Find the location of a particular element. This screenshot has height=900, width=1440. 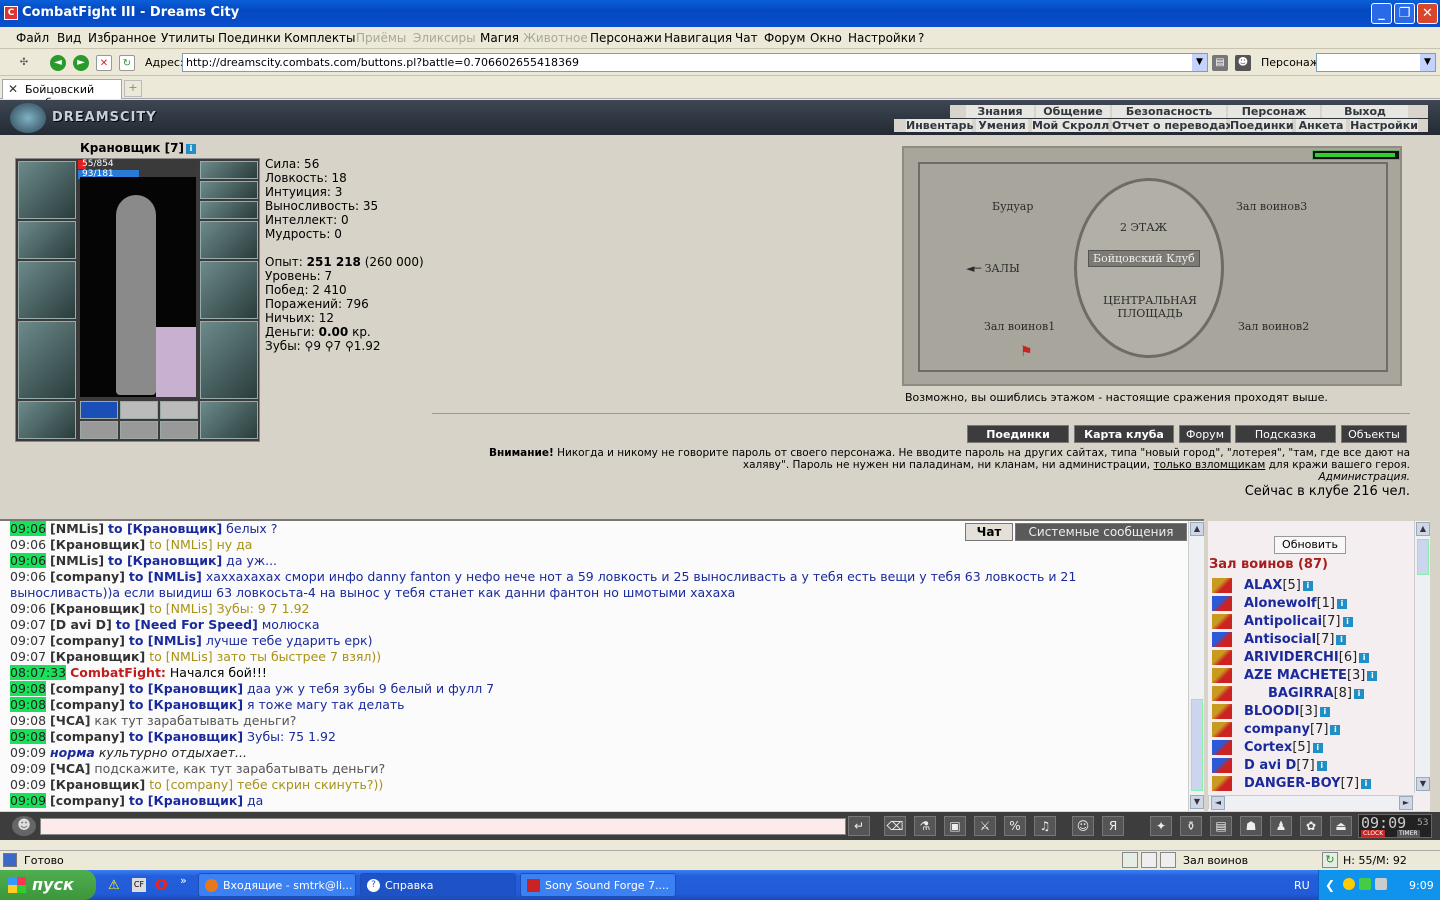

pin-icon: ✣ is located at coordinates (24, 63).